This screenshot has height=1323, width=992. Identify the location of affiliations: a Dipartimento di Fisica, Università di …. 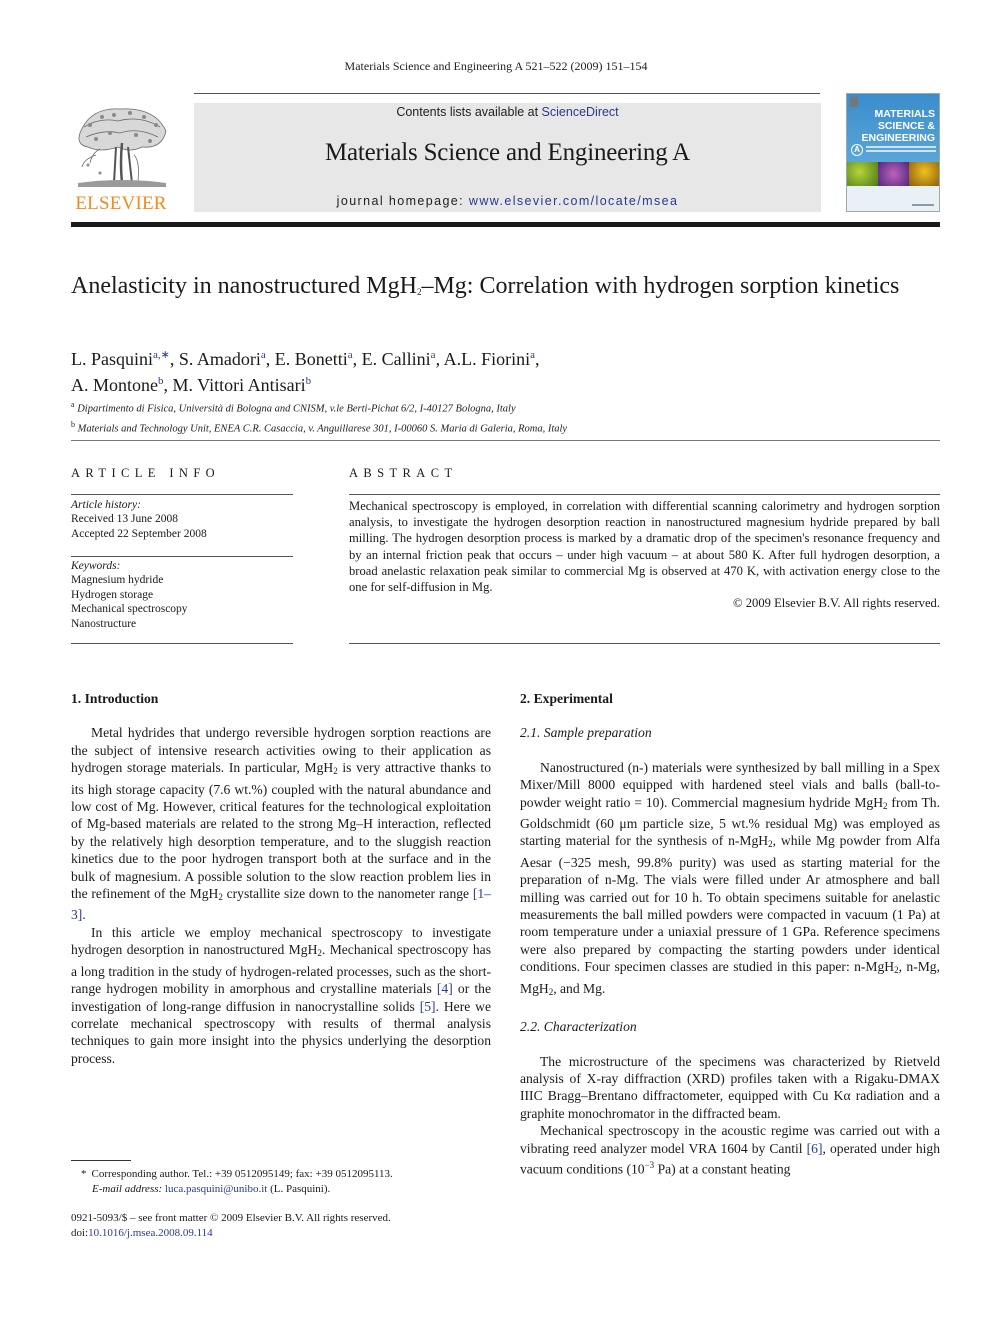
(501, 416).